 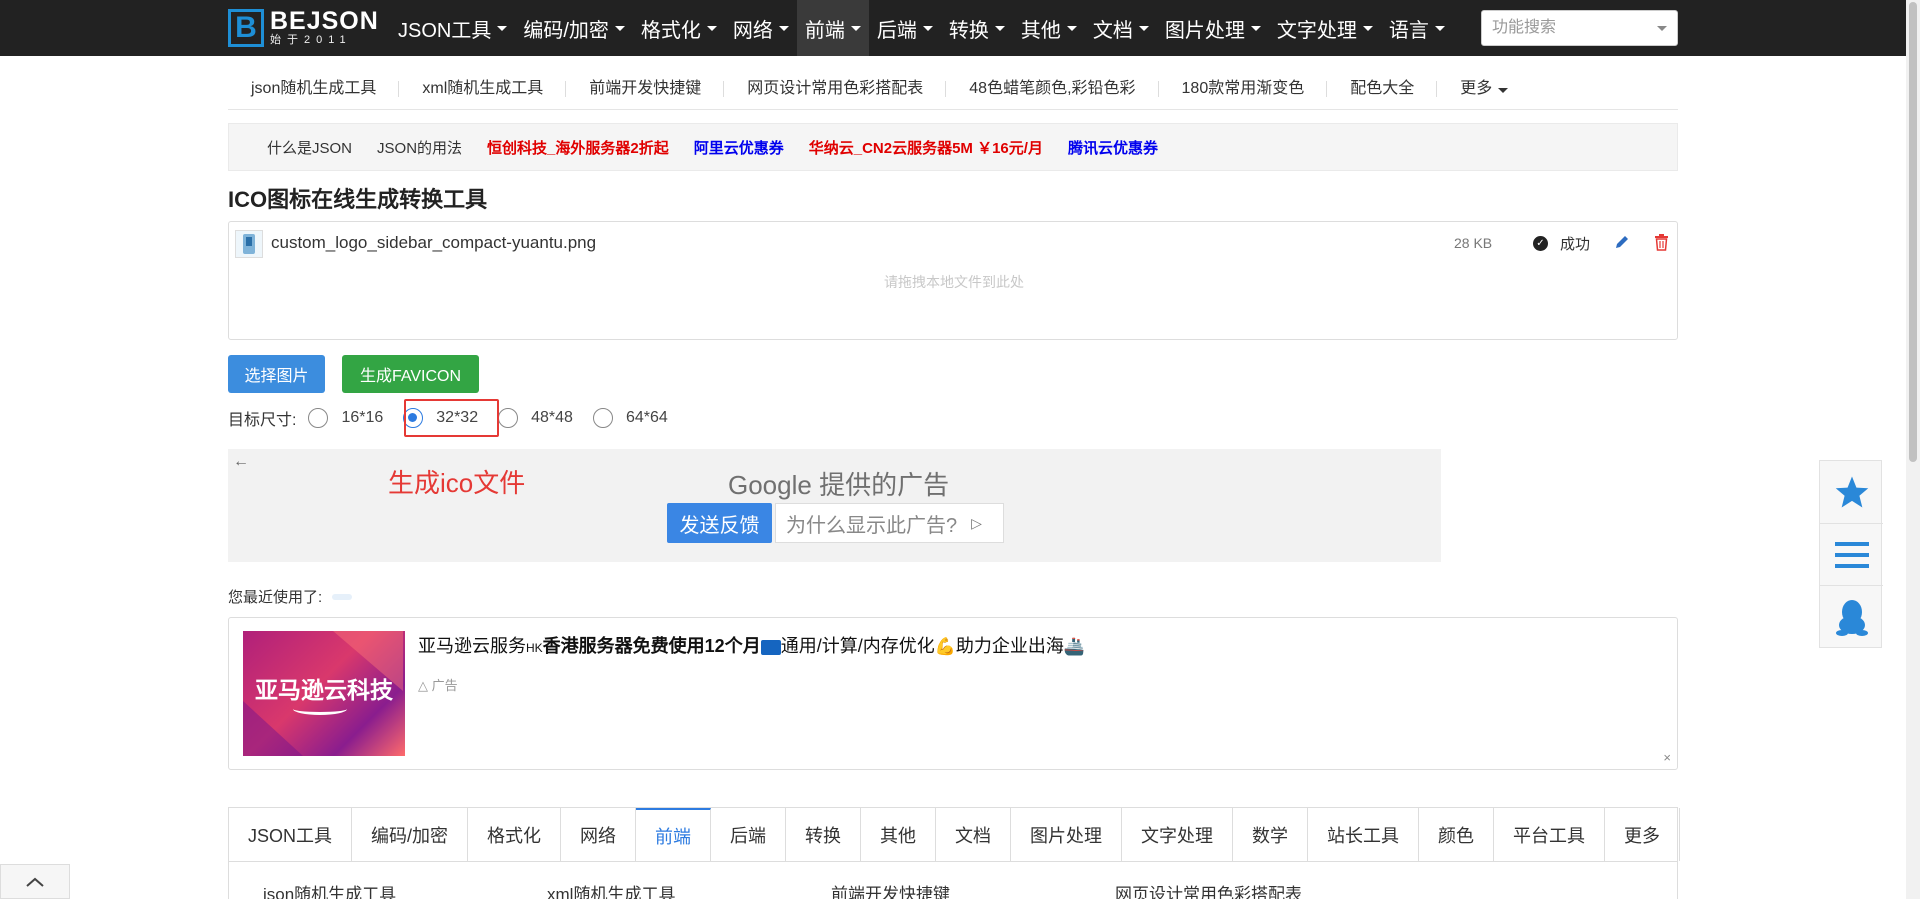 What do you see at coordinates (249, 244) in the screenshot?
I see `file-thumbnail` at bounding box center [249, 244].